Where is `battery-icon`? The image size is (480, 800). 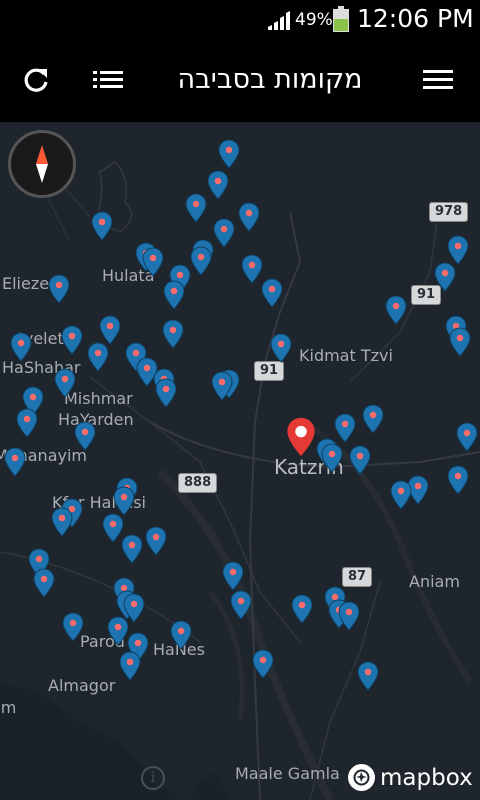
battery-icon is located at coordinates (341, 19).